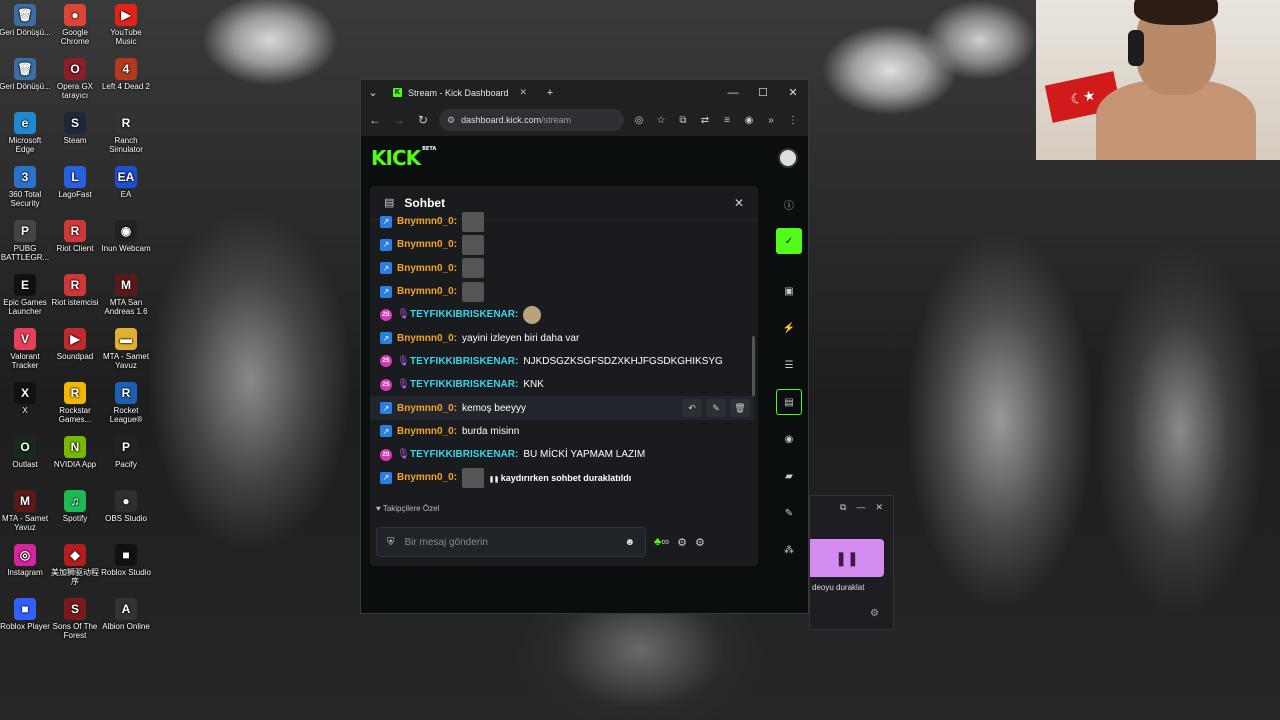  What do you see at coordinates (25, 560) in the screenshot?
I see `desktop-icon: ◎ Instagram` at bounding box center [25, 560].